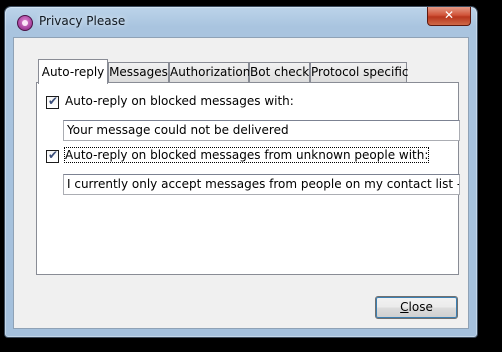 This screenshot has width=502, height=352. I want to click on close-button-label: lose, so click(420, 307).